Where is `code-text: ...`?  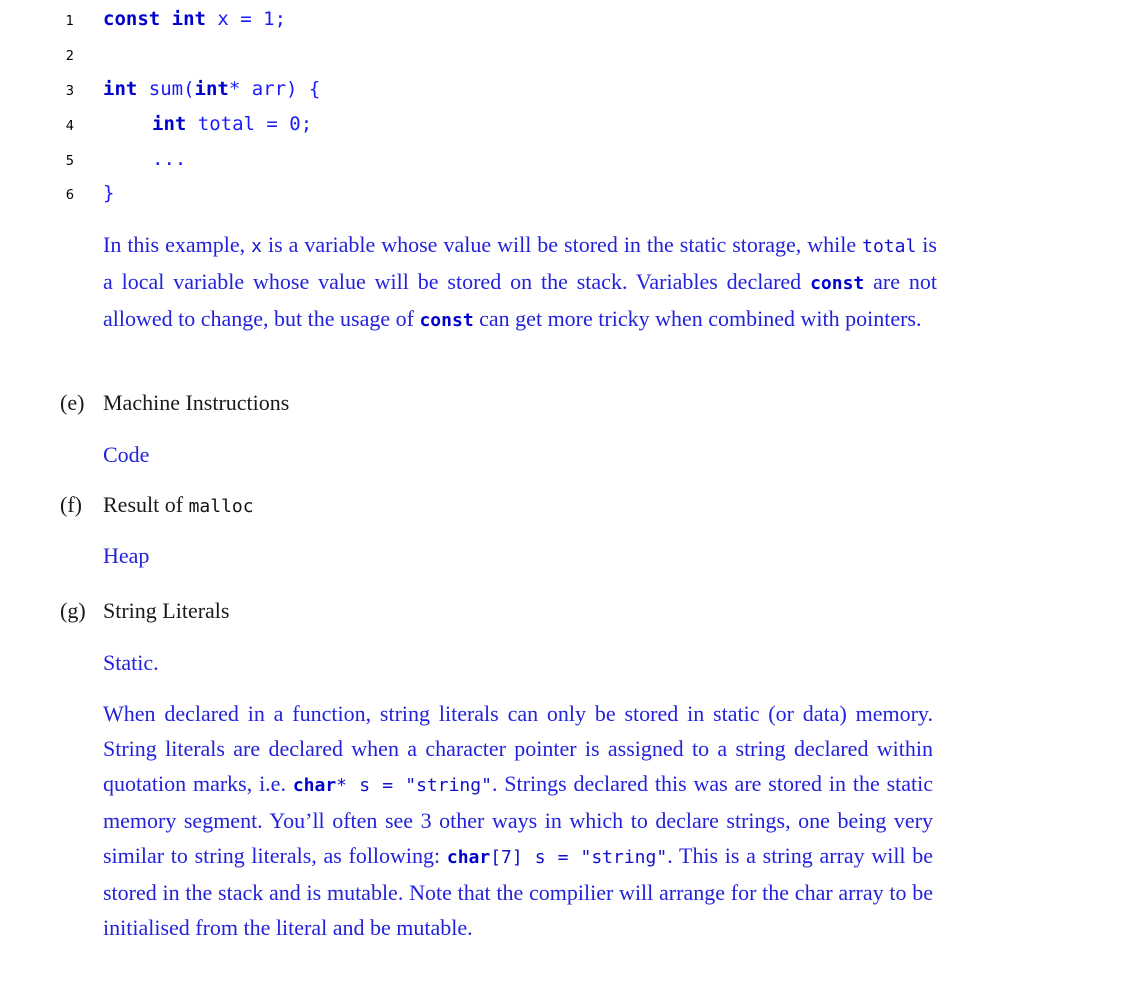
code-text: ... is located at coordinates (169, 159).